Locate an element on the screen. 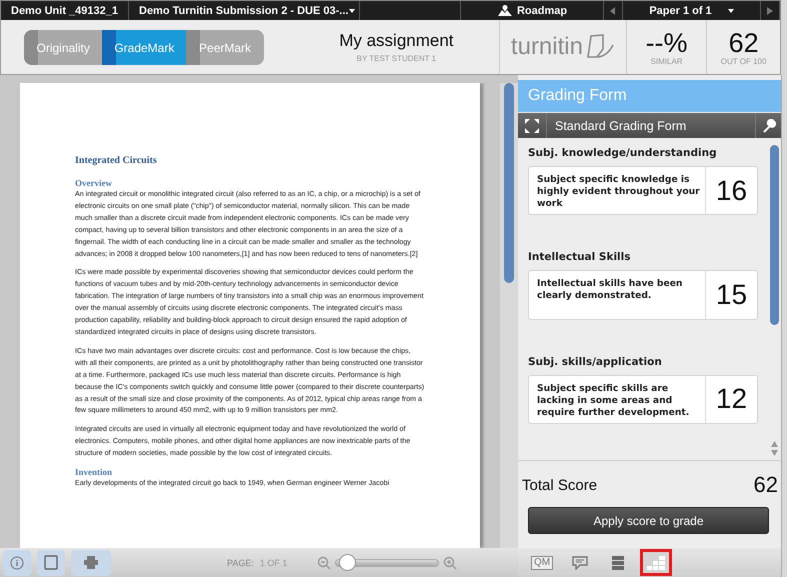  scroll-down-icon is located at coordinates (774, 453).